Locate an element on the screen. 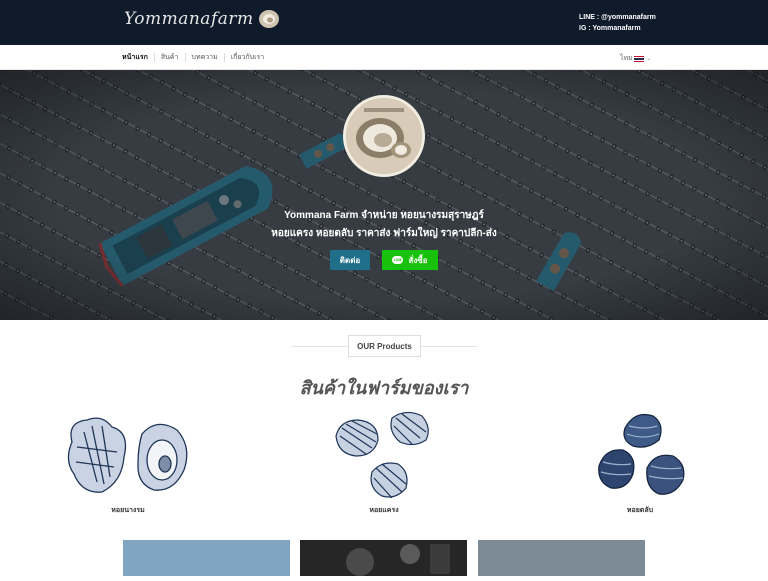 Image resolution: width=768 pixels, height=581 pixels. main-nav: หน้าแรก สินค้า บทความ เกี่ยวกับเรา ไทย ⌄ is located at coordinates (384, 57).